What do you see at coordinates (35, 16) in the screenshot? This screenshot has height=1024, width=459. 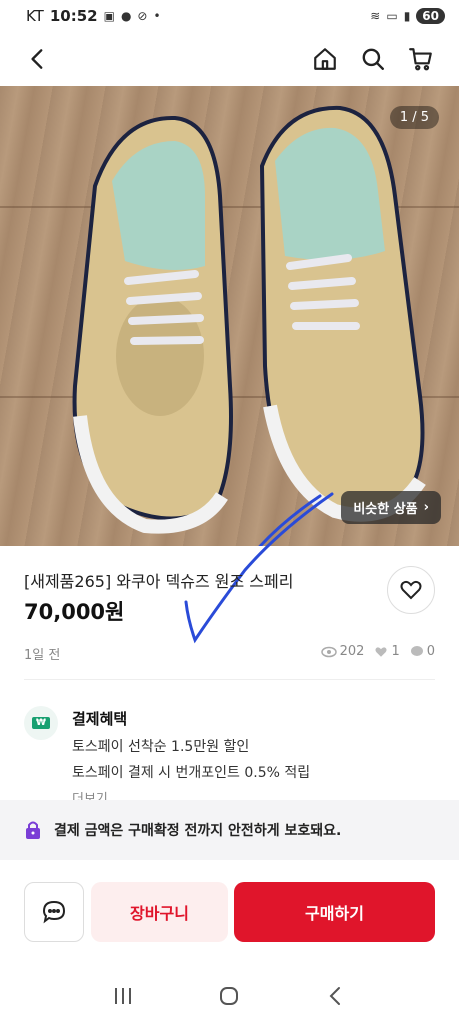 I see `carrier-label: KT` at bounding box center [35, 16].